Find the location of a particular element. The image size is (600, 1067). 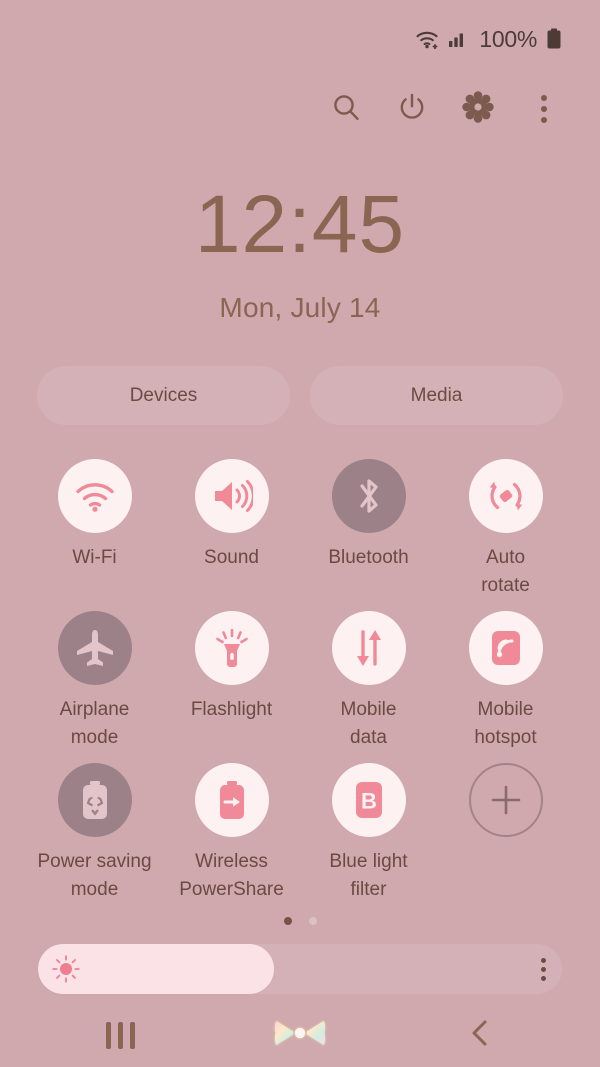

battery-full-icon is located at coordinates (554, 39).